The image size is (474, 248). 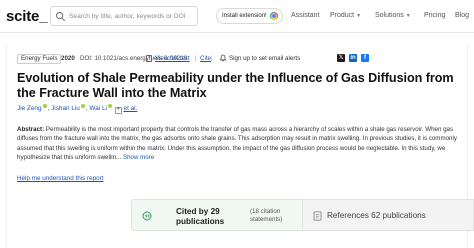 What do you see at coordinates (147, 216) in the screenshot?
I see `quote-bubble-icon` at bounding box center [147, 216].